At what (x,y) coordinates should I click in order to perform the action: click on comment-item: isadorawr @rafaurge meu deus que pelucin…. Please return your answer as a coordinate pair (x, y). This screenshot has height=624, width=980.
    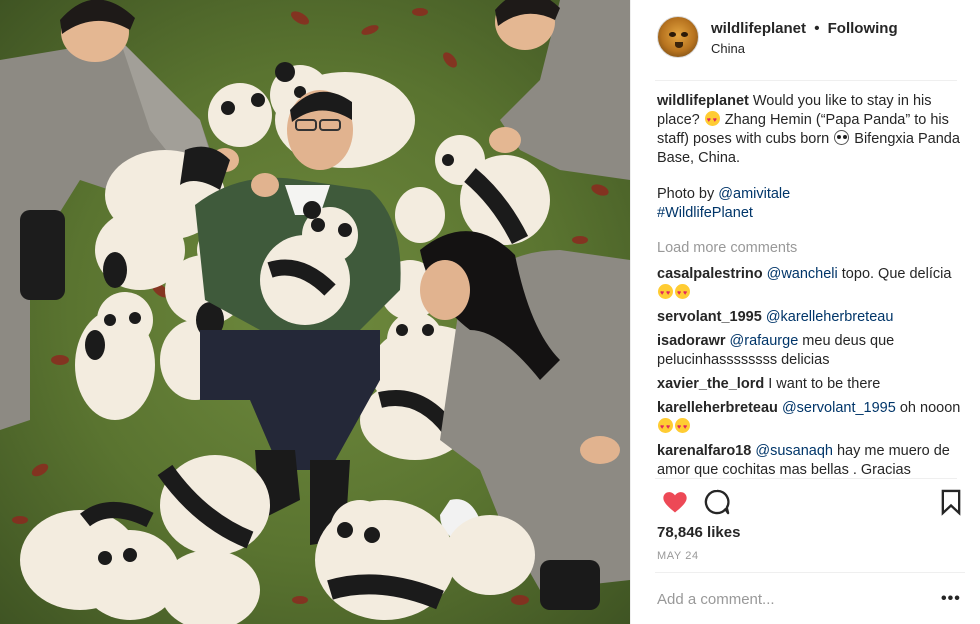
    Looking at the image, I should click on (810, 351).